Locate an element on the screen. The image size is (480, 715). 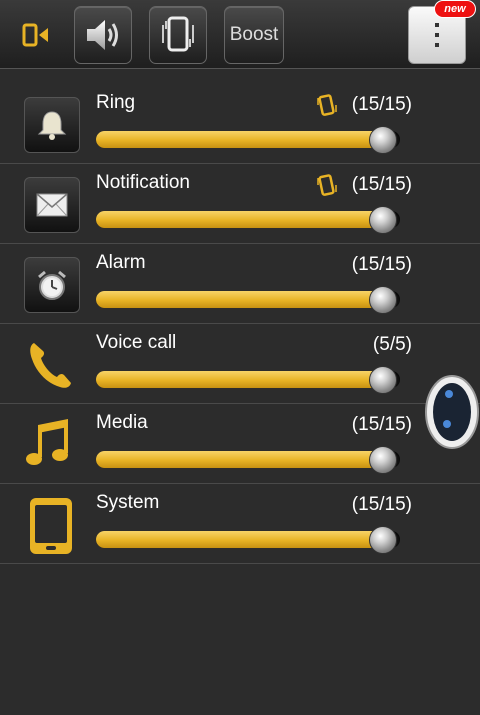
volume-row-system: System (15/15) is located at coordinates (240, 523).